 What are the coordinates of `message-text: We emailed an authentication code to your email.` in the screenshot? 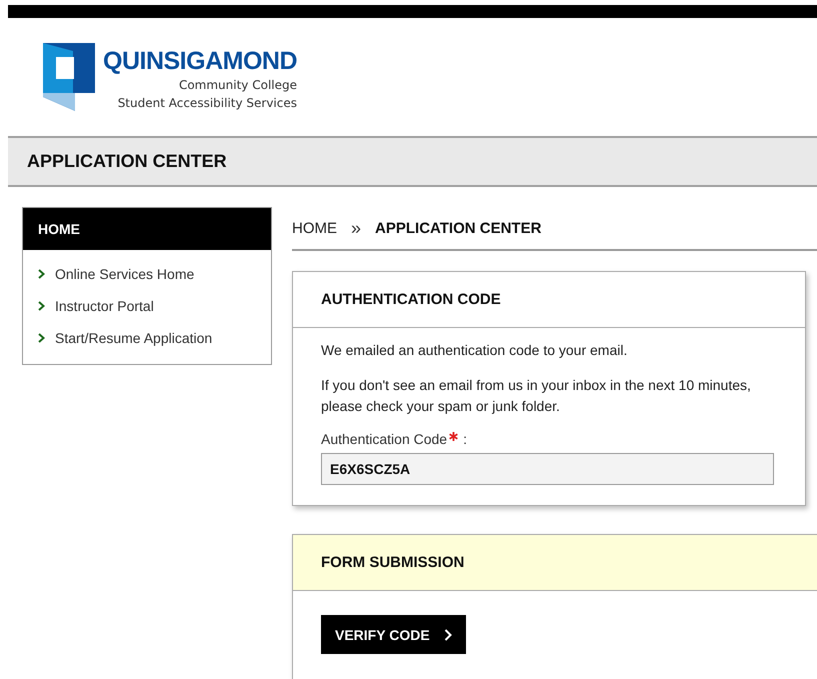 It's located at (474, 350).